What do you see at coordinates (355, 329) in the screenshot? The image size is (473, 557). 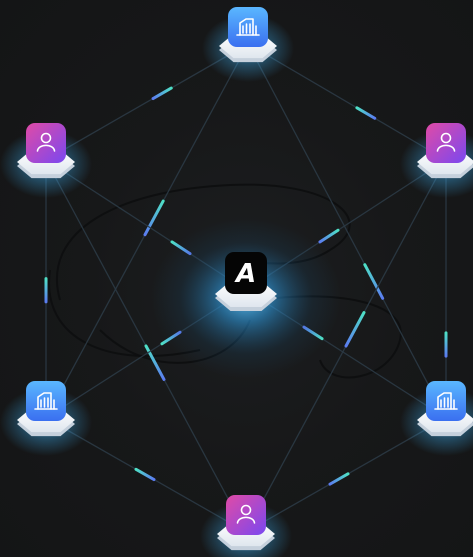 I see `link-pulse-upper-right-bottom` at bounding box center [355, 329].